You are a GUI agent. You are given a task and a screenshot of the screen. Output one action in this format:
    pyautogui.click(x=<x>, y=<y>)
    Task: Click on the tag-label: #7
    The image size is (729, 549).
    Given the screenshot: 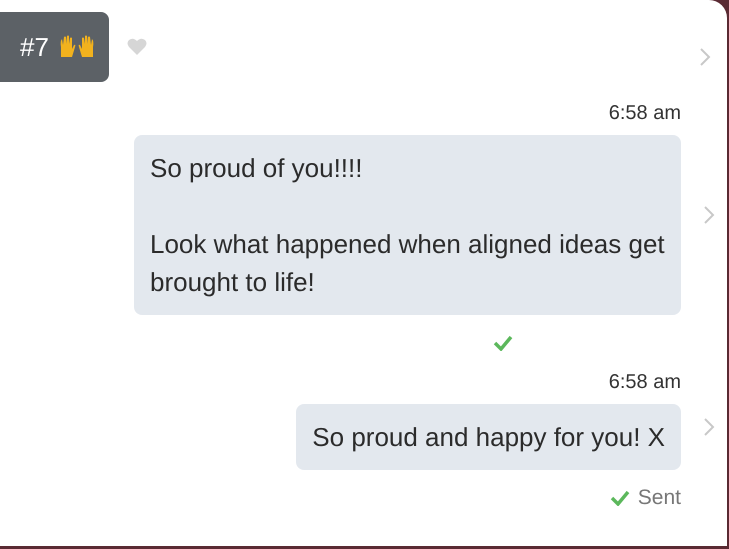 What is the action you would take?
    pyautogui.click(x=34, y=47)
    